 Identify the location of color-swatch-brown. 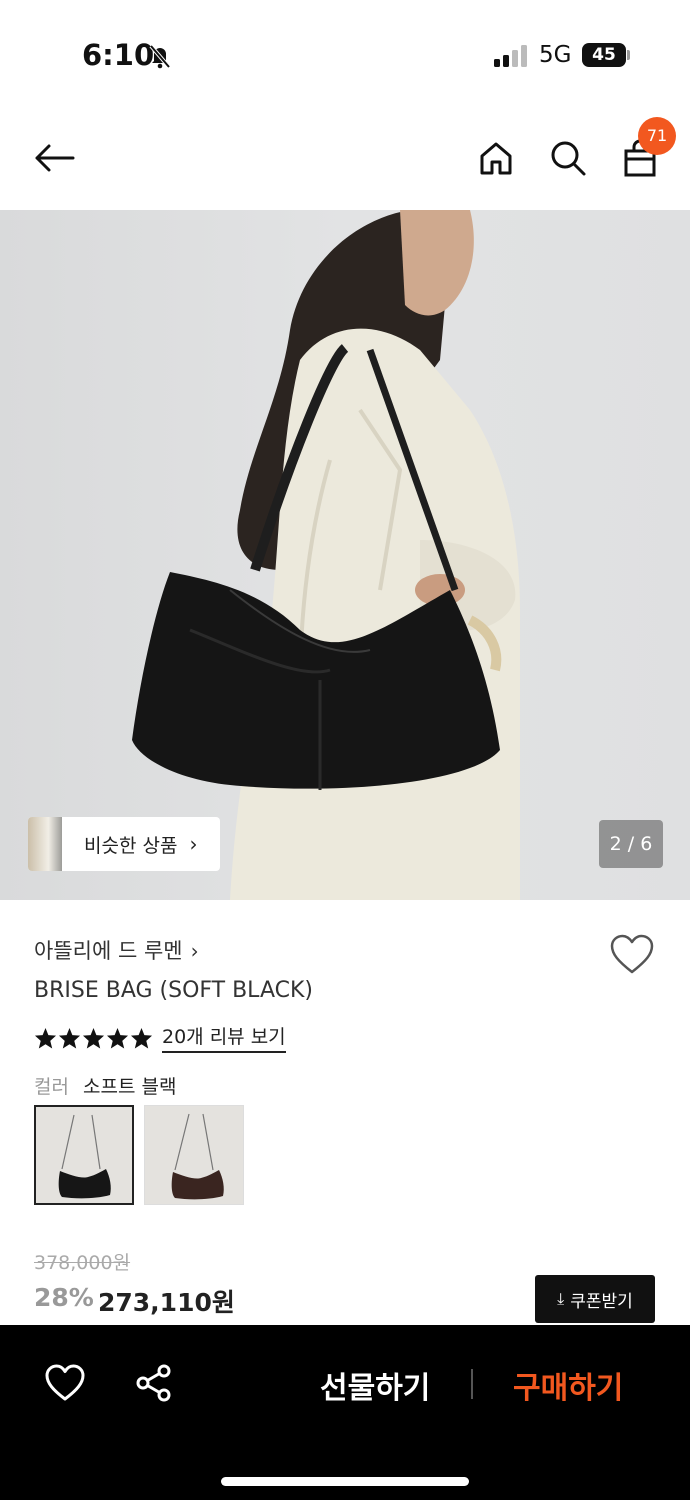
(194, 1155).